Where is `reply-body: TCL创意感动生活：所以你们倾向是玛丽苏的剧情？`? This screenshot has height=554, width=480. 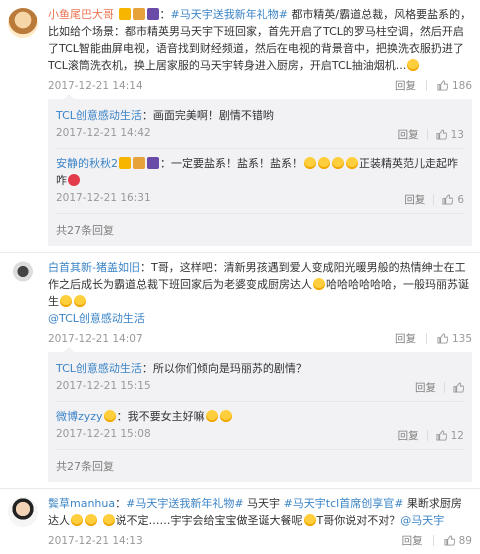 reply-body: TCL创意感动生活：所以你们倾向是玛丽苏的剧情？ is located at coordinates (260, 368).